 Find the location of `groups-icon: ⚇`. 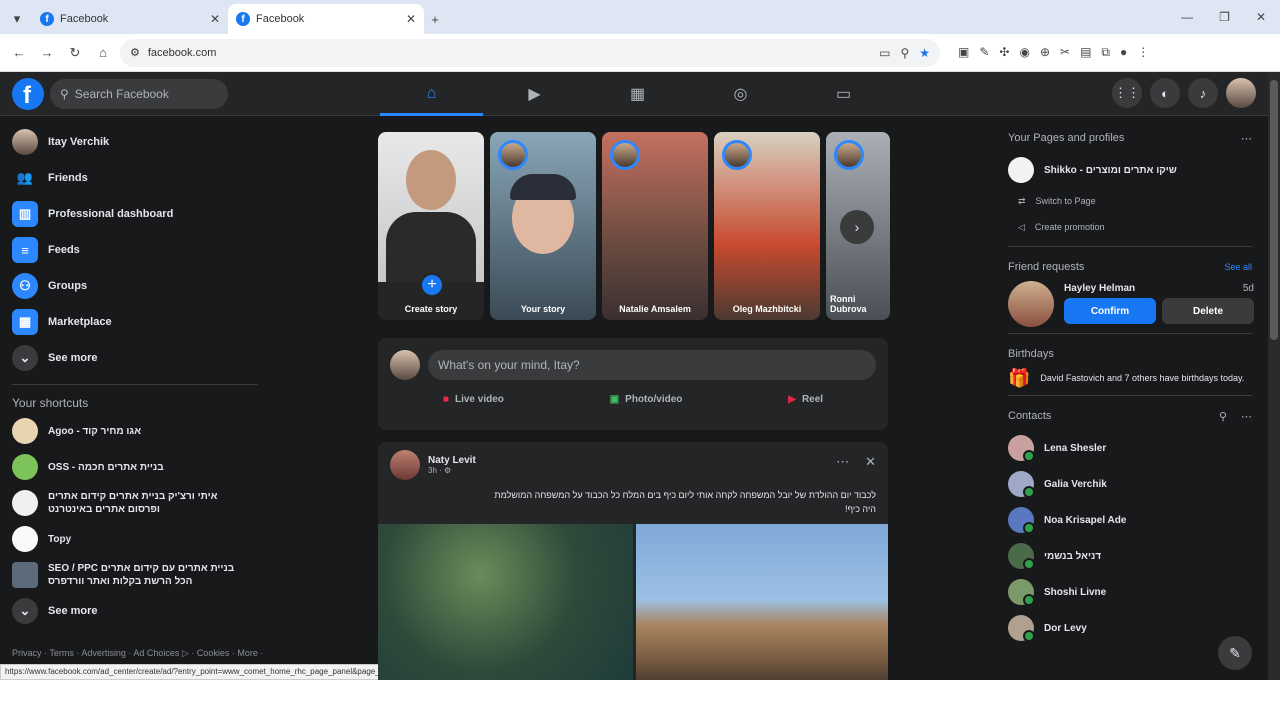

groups-icon: ⚇ is located at coordinates (25, 286).